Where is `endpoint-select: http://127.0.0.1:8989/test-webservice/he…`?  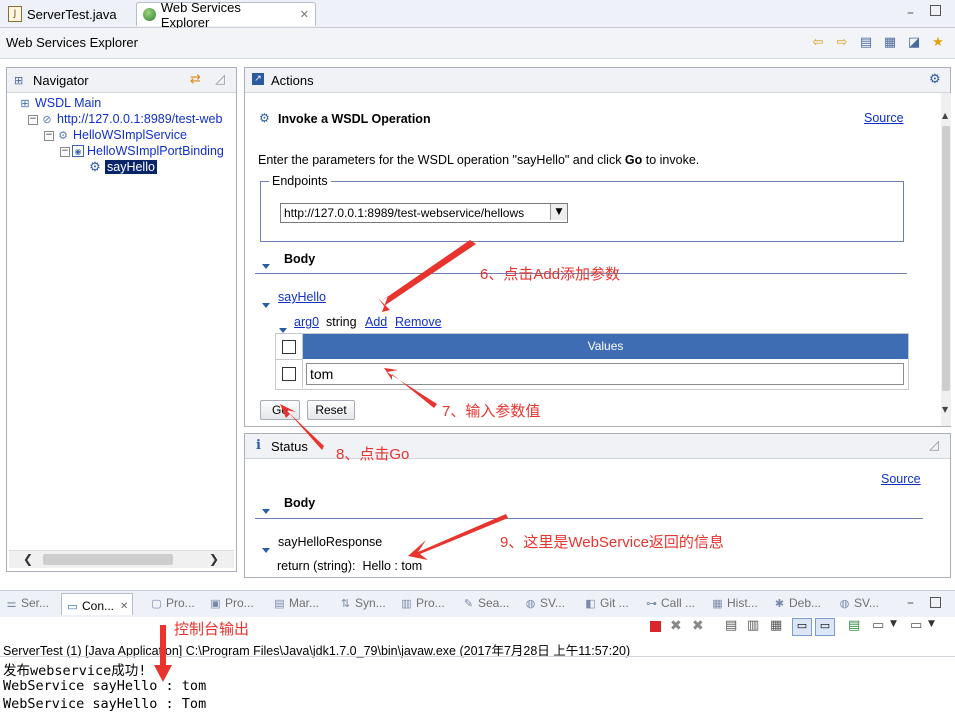 endpoint-select: http://127.0.0.1:8989/test-webservice/he… is located at coordinates (424, 213).